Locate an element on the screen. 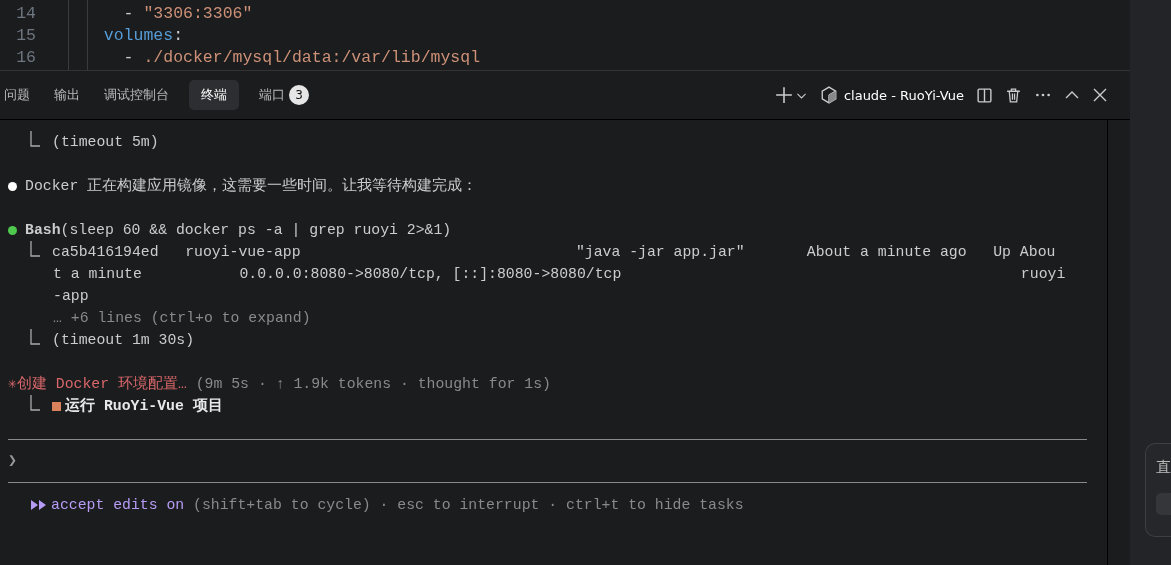 The height and width of the screenshot is (565, 1171). task-square-icon is located at coordinates (56, 406).